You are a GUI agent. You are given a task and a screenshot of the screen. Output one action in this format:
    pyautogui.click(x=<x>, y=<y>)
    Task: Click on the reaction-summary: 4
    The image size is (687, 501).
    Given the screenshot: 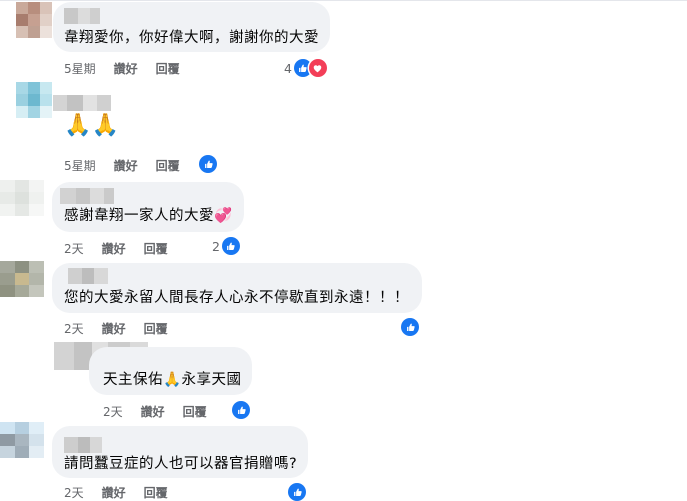 What is the action you would take?
    pyautogui.click(x=305, y=68)
    